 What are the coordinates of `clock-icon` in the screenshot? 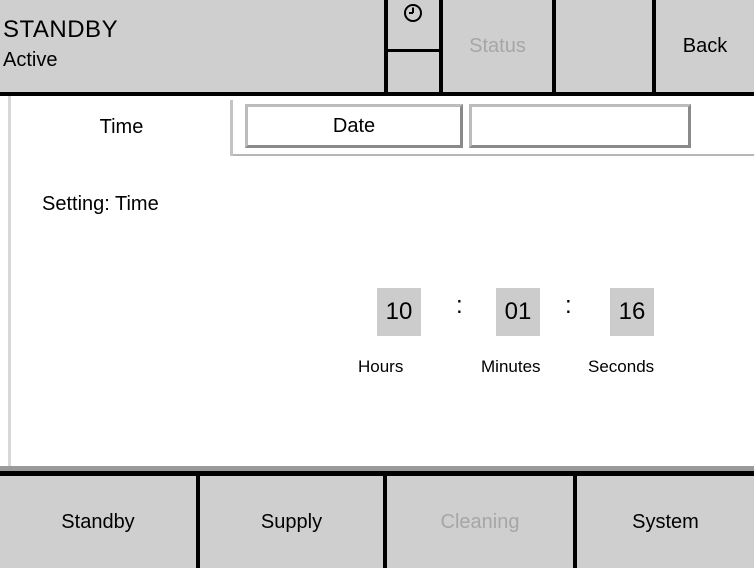 It's located at (413, 13).